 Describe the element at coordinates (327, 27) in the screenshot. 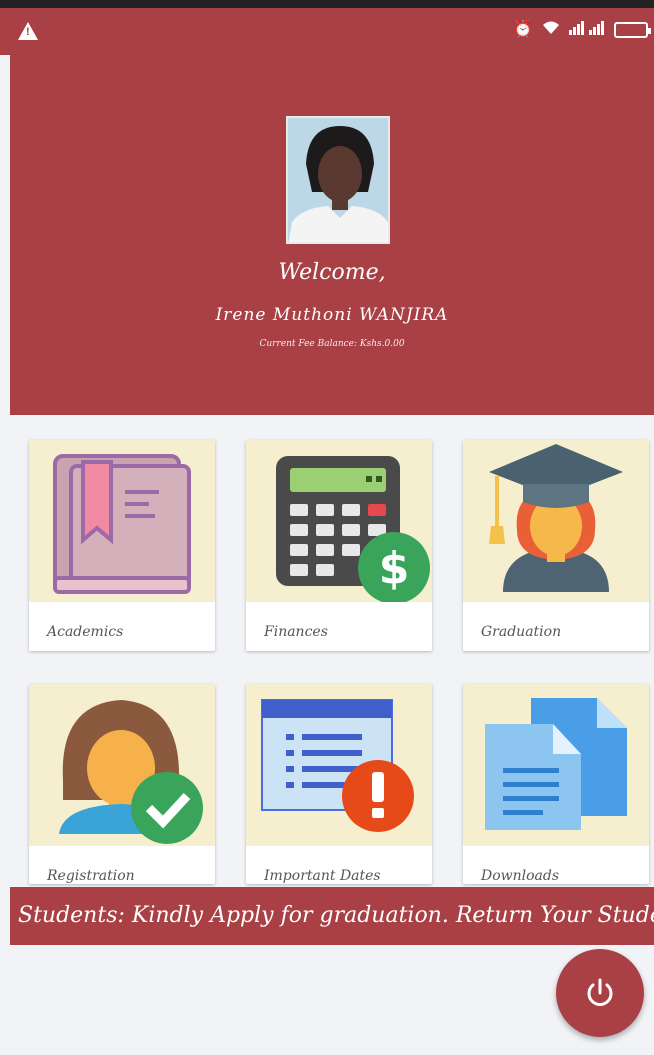

I see `status-bar: ⏰` at that location.